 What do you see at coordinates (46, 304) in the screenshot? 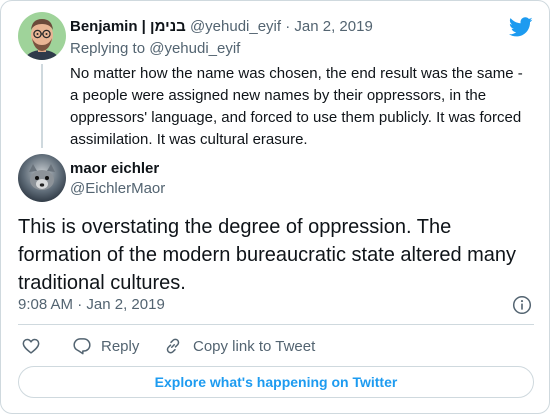
I see `tweet-time: 9:08 AM` at bounding box center [46, 304].